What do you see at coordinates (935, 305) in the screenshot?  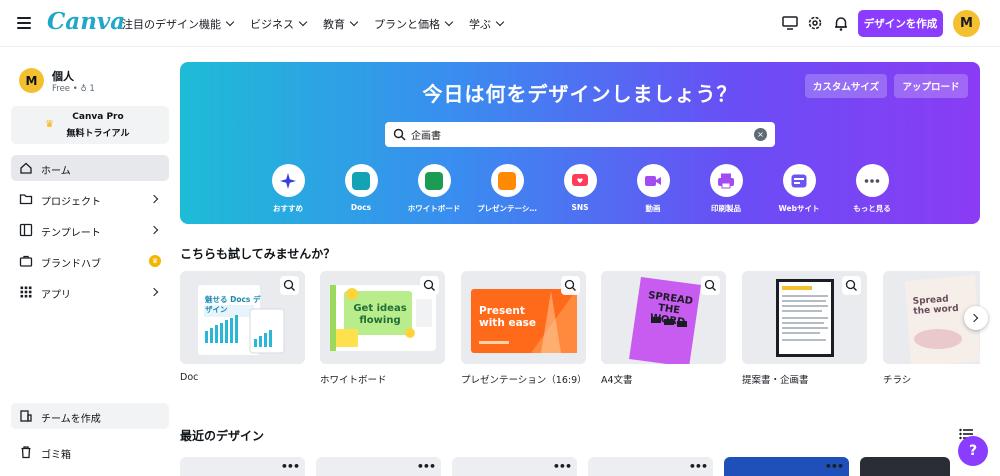 I see `flyer-thumb-text: Spread the word` at bounding box center [935, 305].